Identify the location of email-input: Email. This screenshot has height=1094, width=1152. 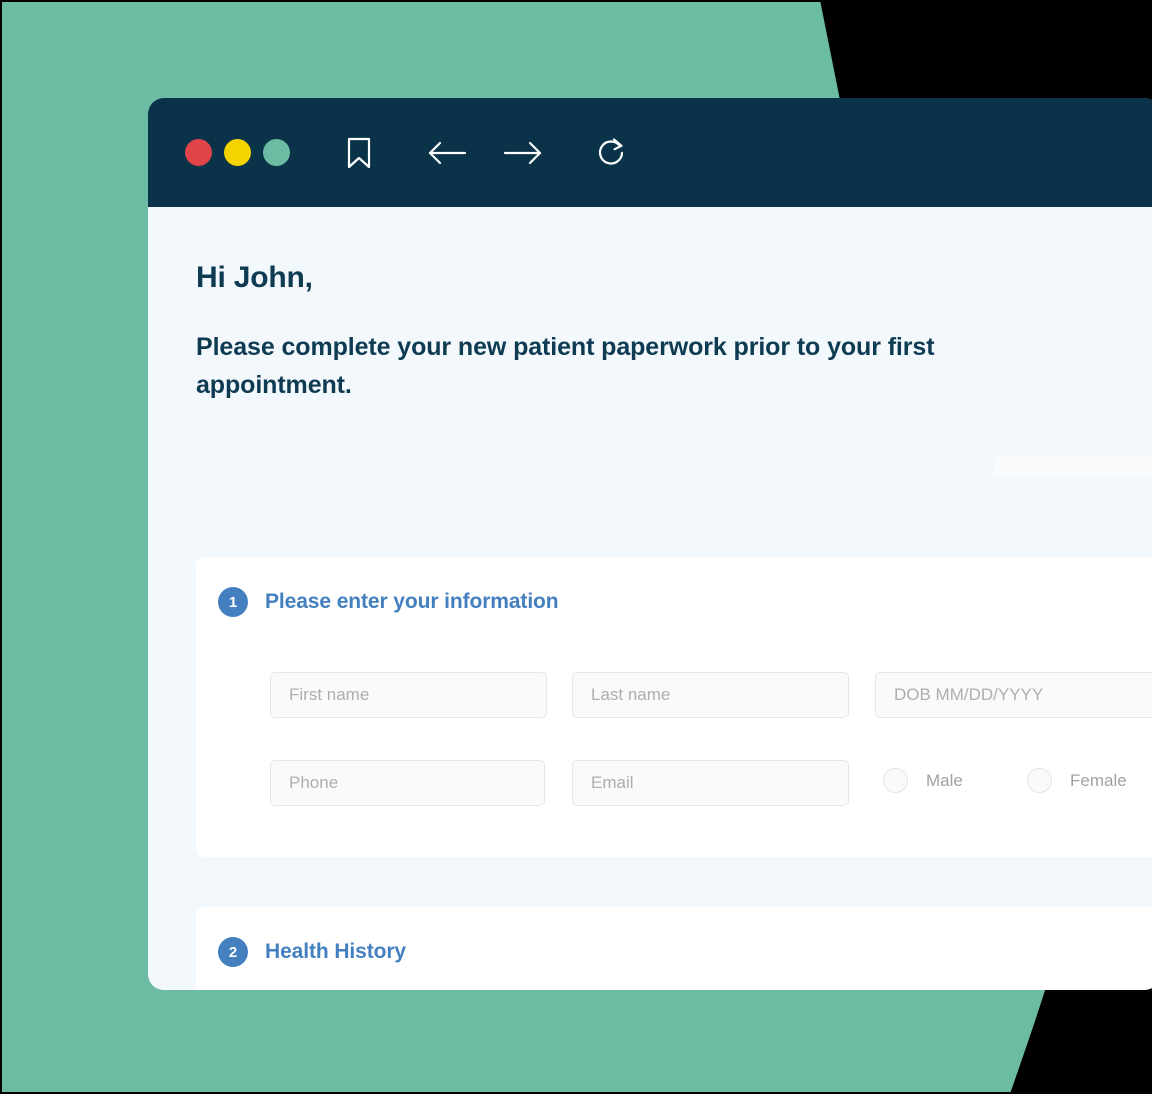
(710, 783).